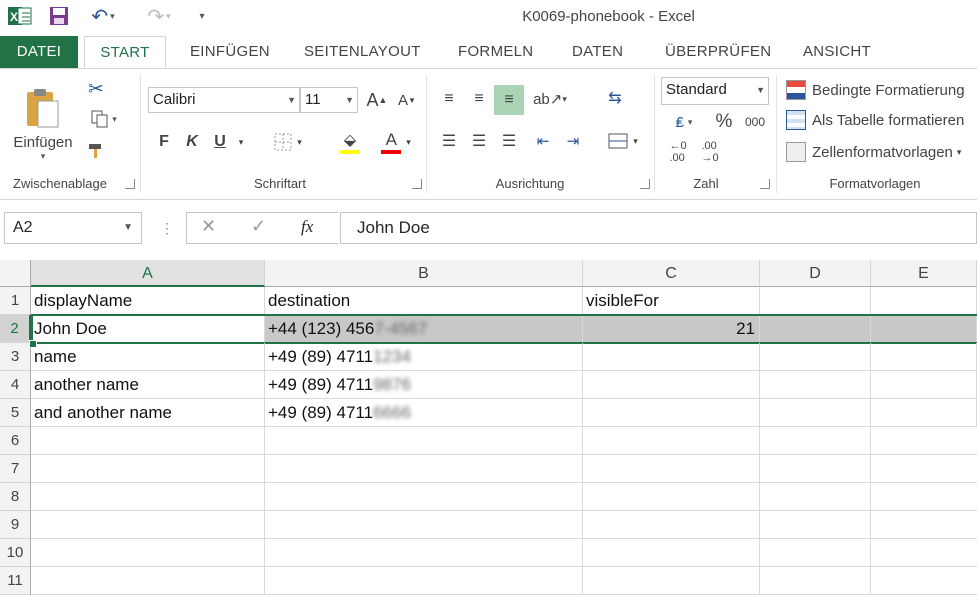  What do you see at coordinates (615, 98) in the screenshot?
I see `wrap-text-icon: ⇆` at bounding box center [615, 98].